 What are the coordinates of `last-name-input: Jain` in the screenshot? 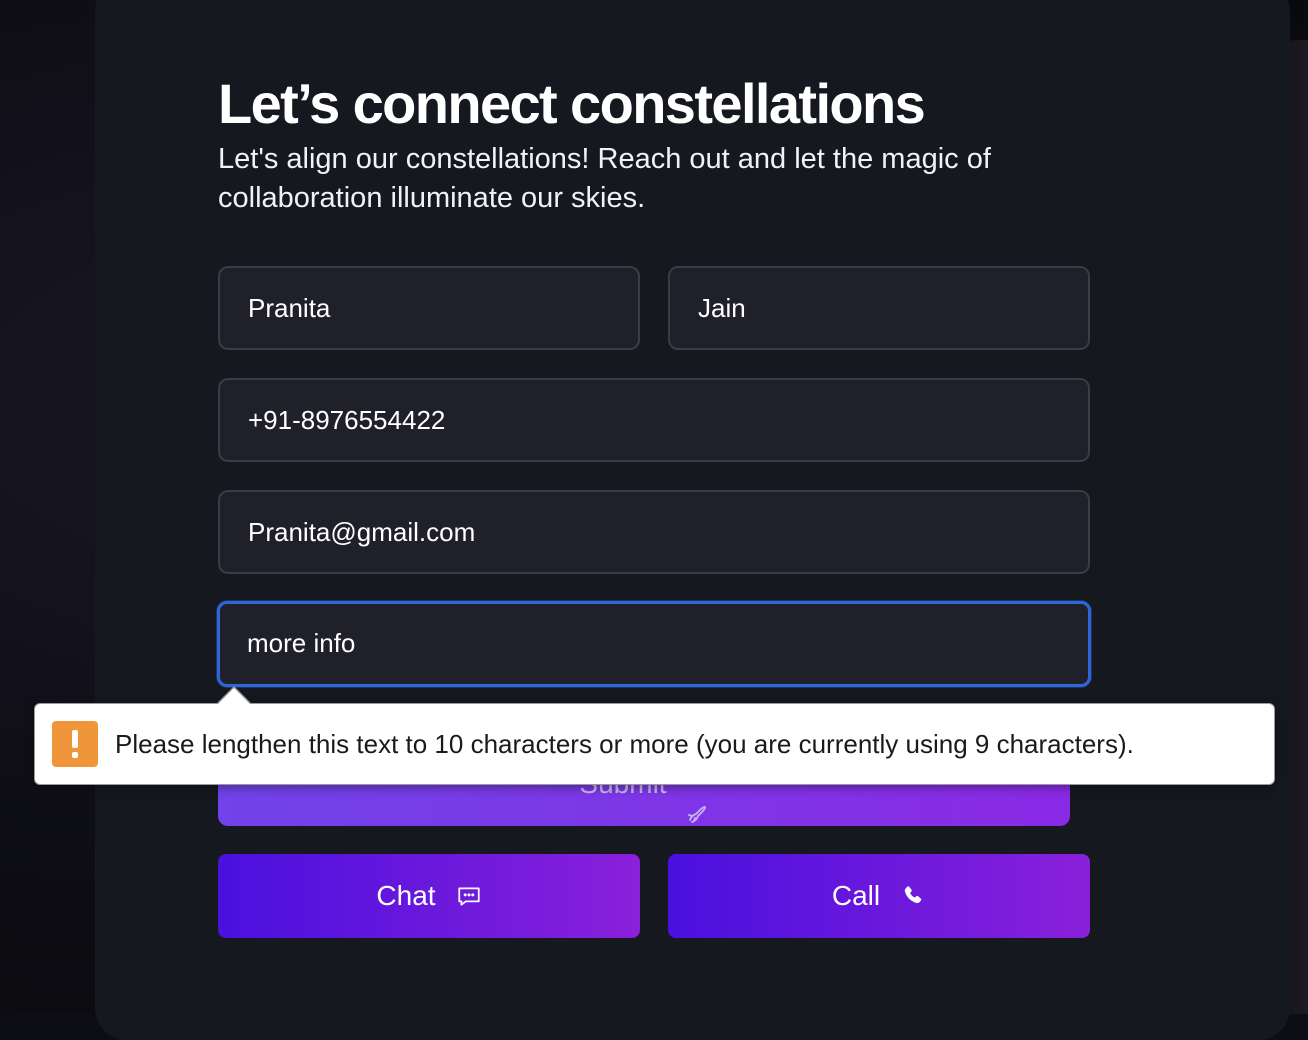 It's located at (879, 308).